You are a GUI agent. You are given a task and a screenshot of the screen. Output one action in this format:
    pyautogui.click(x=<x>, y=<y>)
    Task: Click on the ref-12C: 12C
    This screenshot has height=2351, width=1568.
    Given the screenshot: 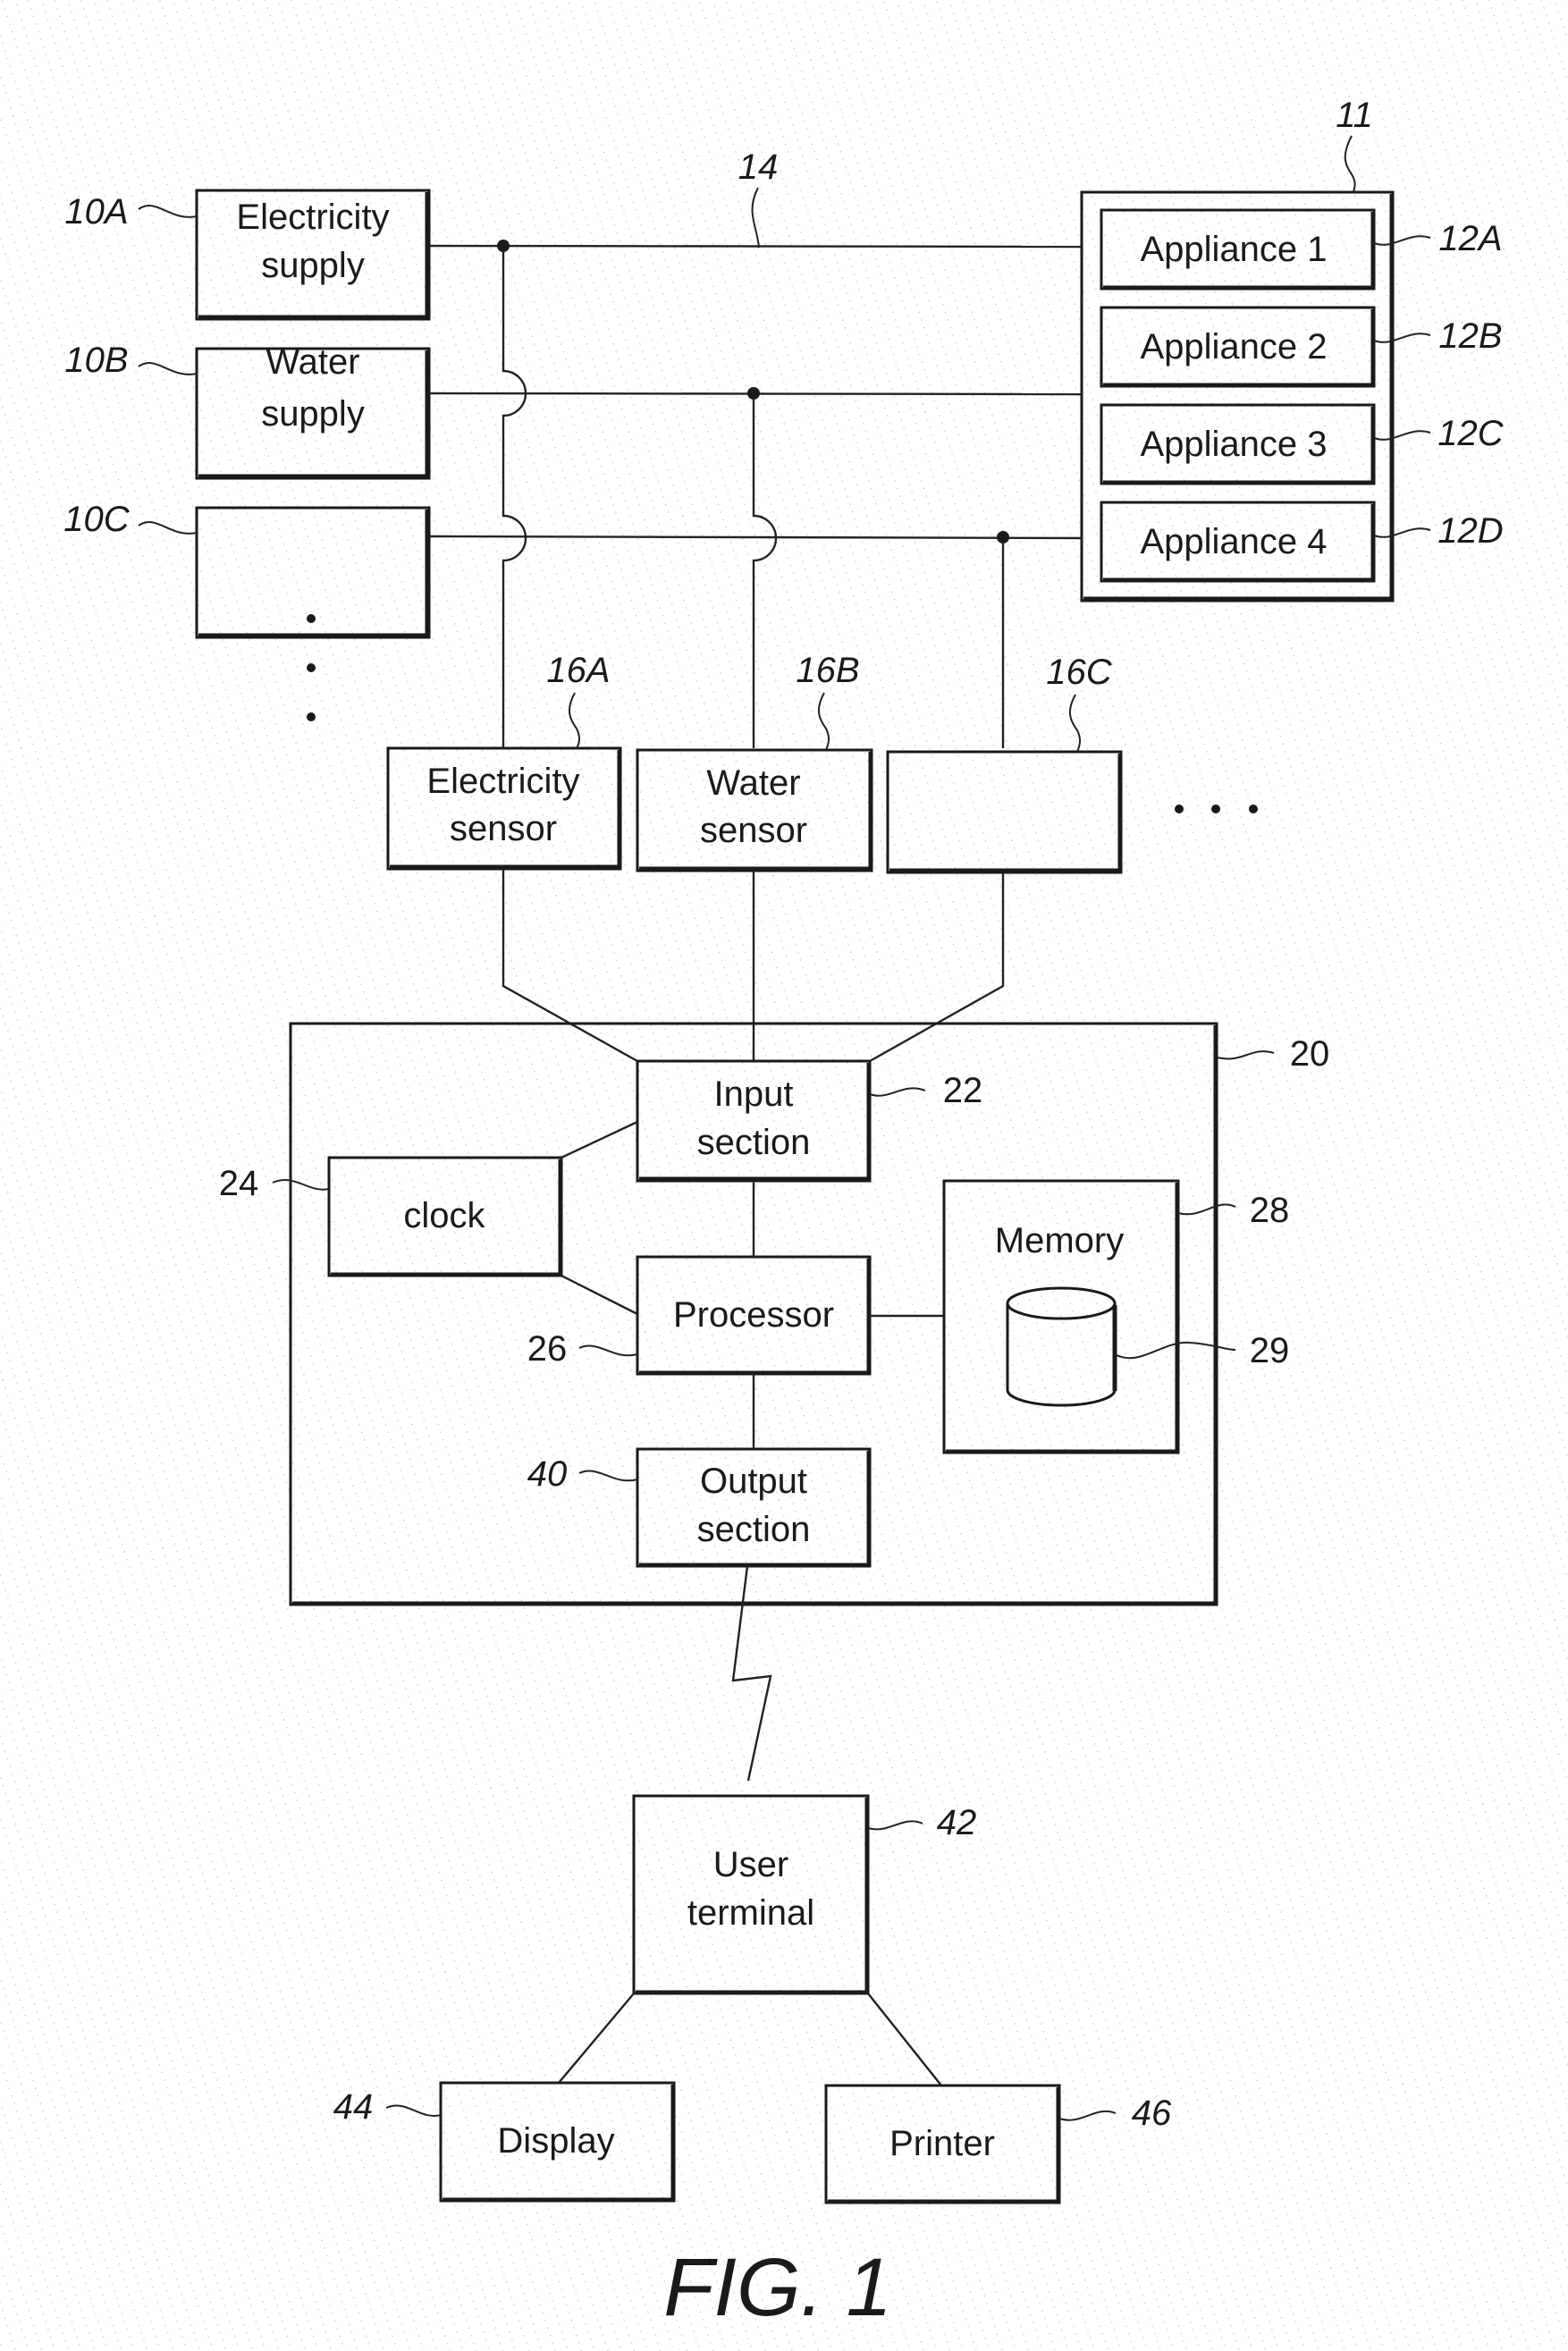 What is the action you would take?
    pyautogui.click(x=1470, y=433)
    